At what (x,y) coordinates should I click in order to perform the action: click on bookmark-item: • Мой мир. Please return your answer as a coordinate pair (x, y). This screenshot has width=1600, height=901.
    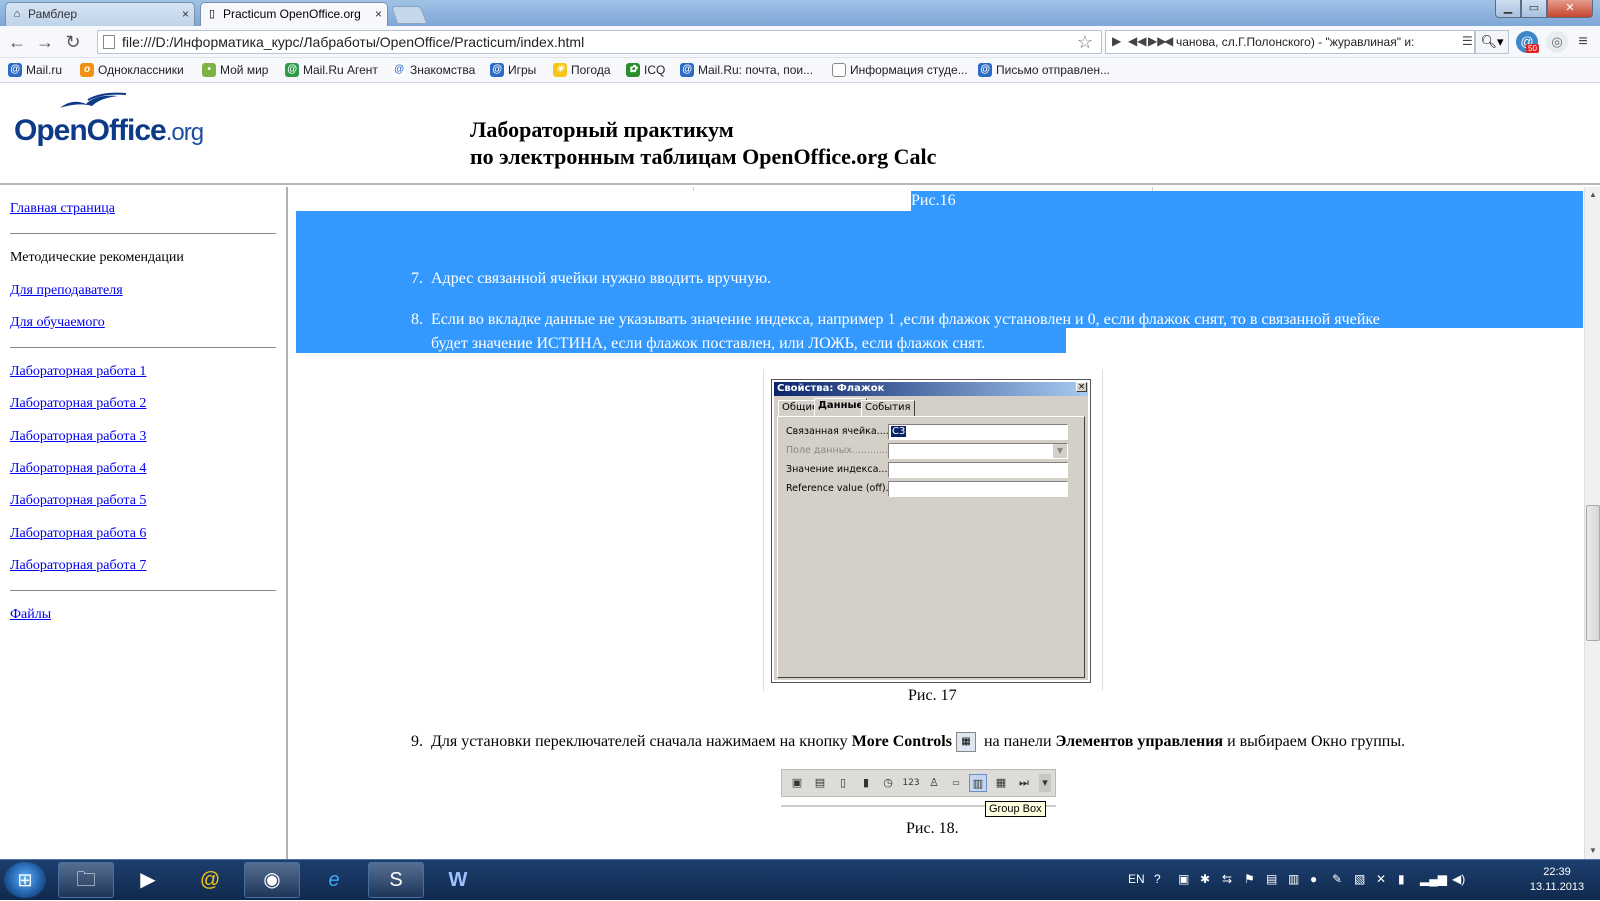
    Looking at the image, I should click on (235, 70).